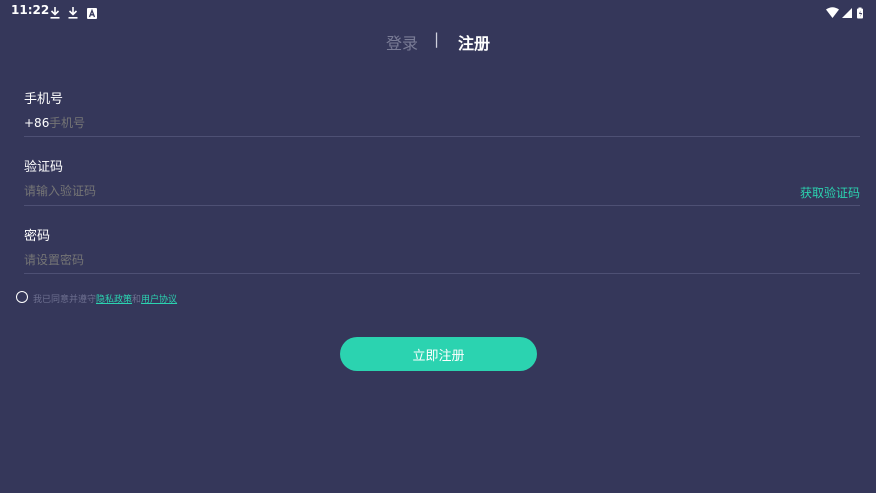 The image size is (876, 493). I want to click on user-agreement-link: 用户协议, so click(159, 300).